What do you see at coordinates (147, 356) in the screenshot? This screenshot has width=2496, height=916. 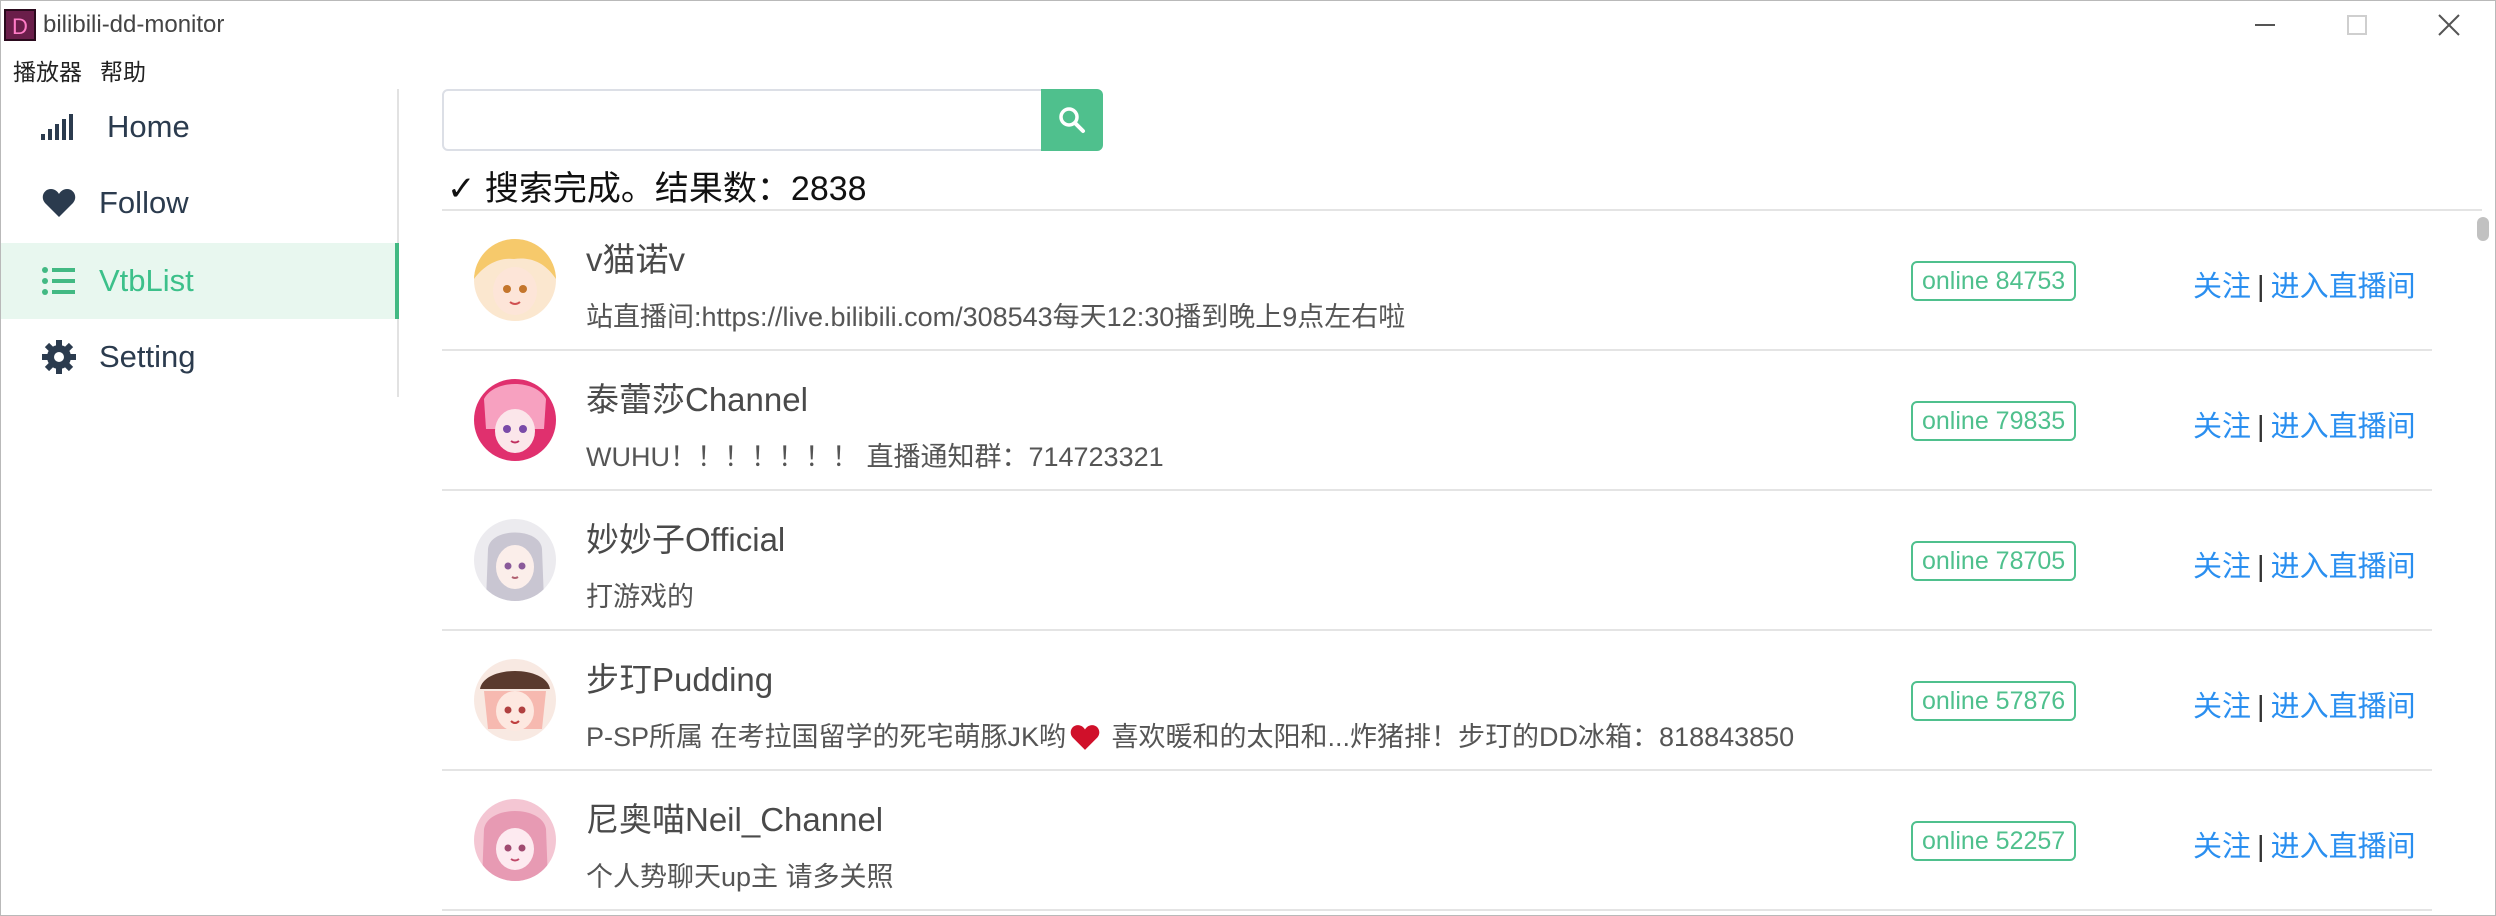 I see `sidebar-item-label: Setting` at bounding box center [147, 356].